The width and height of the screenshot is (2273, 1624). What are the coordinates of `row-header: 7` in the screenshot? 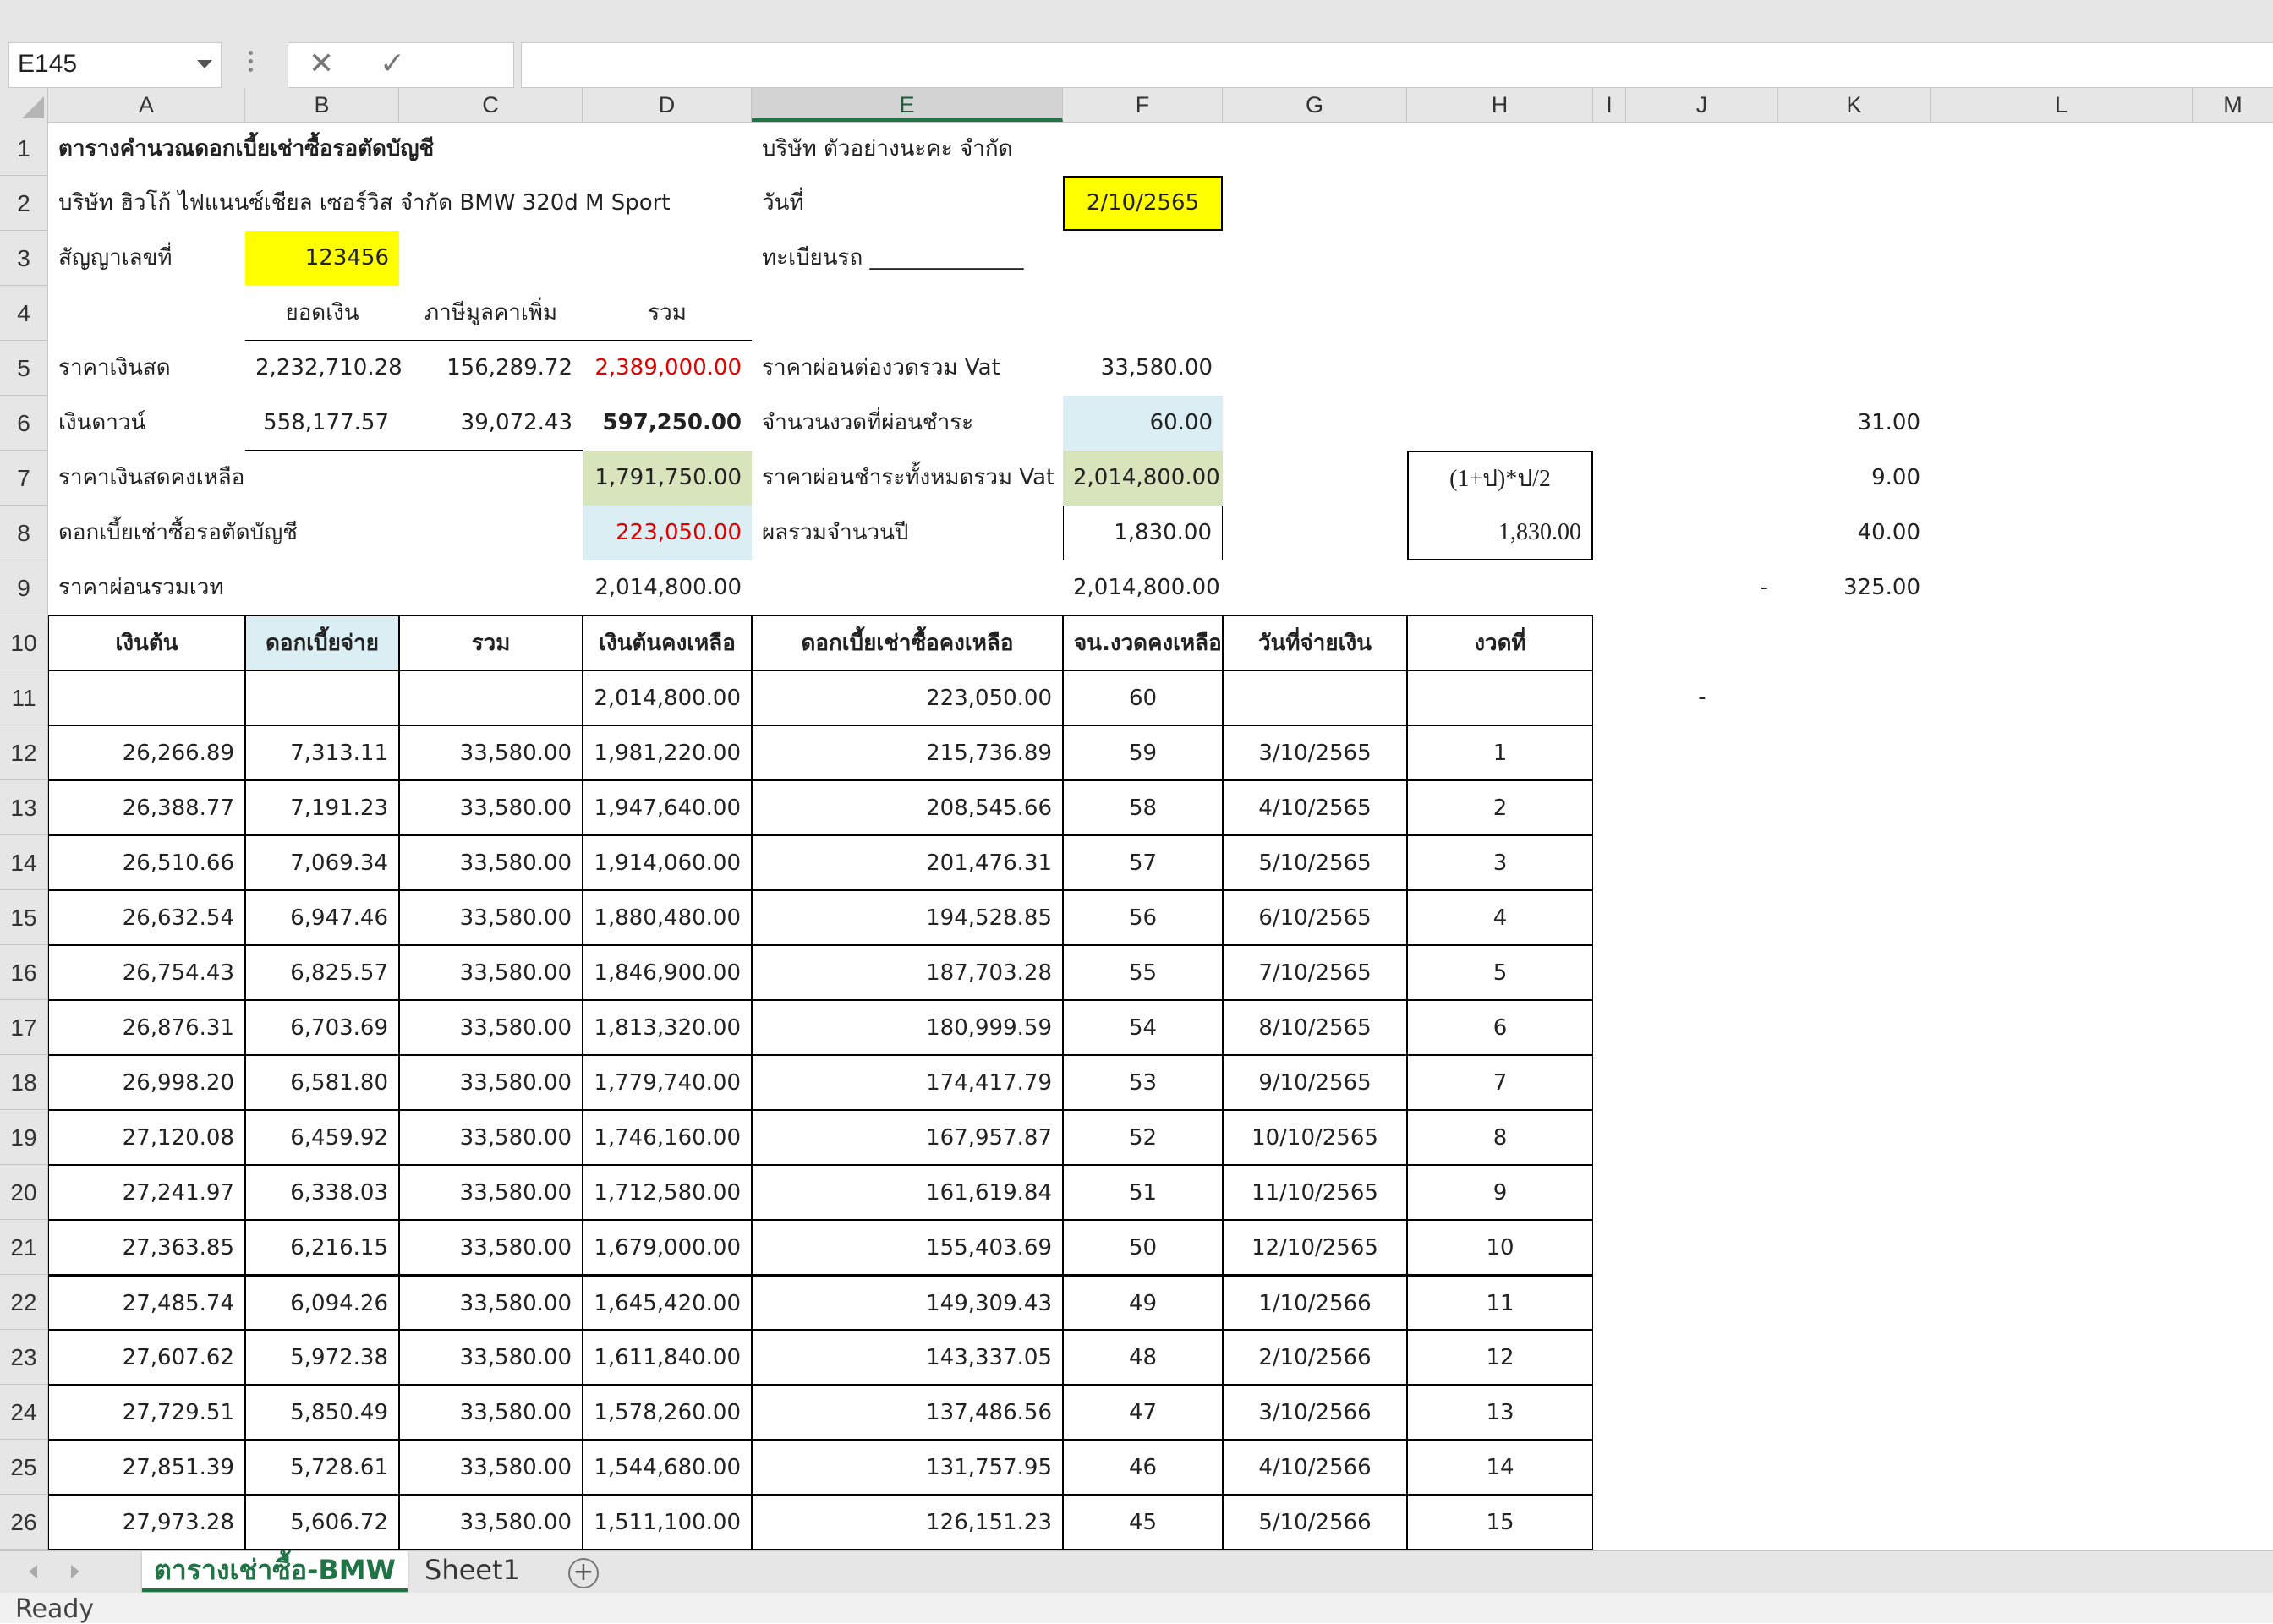 It's located at (24, 478).